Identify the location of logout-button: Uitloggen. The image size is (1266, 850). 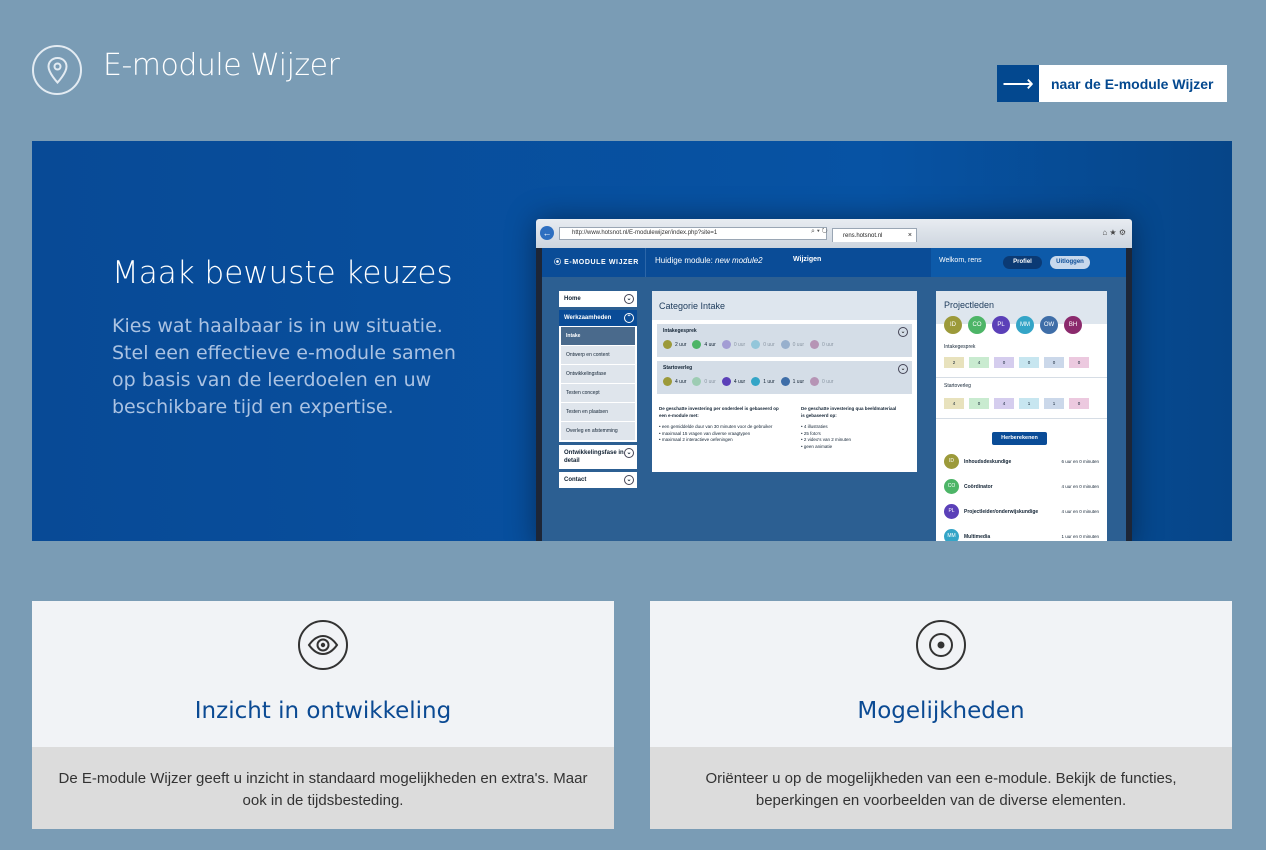
(1070, 262).